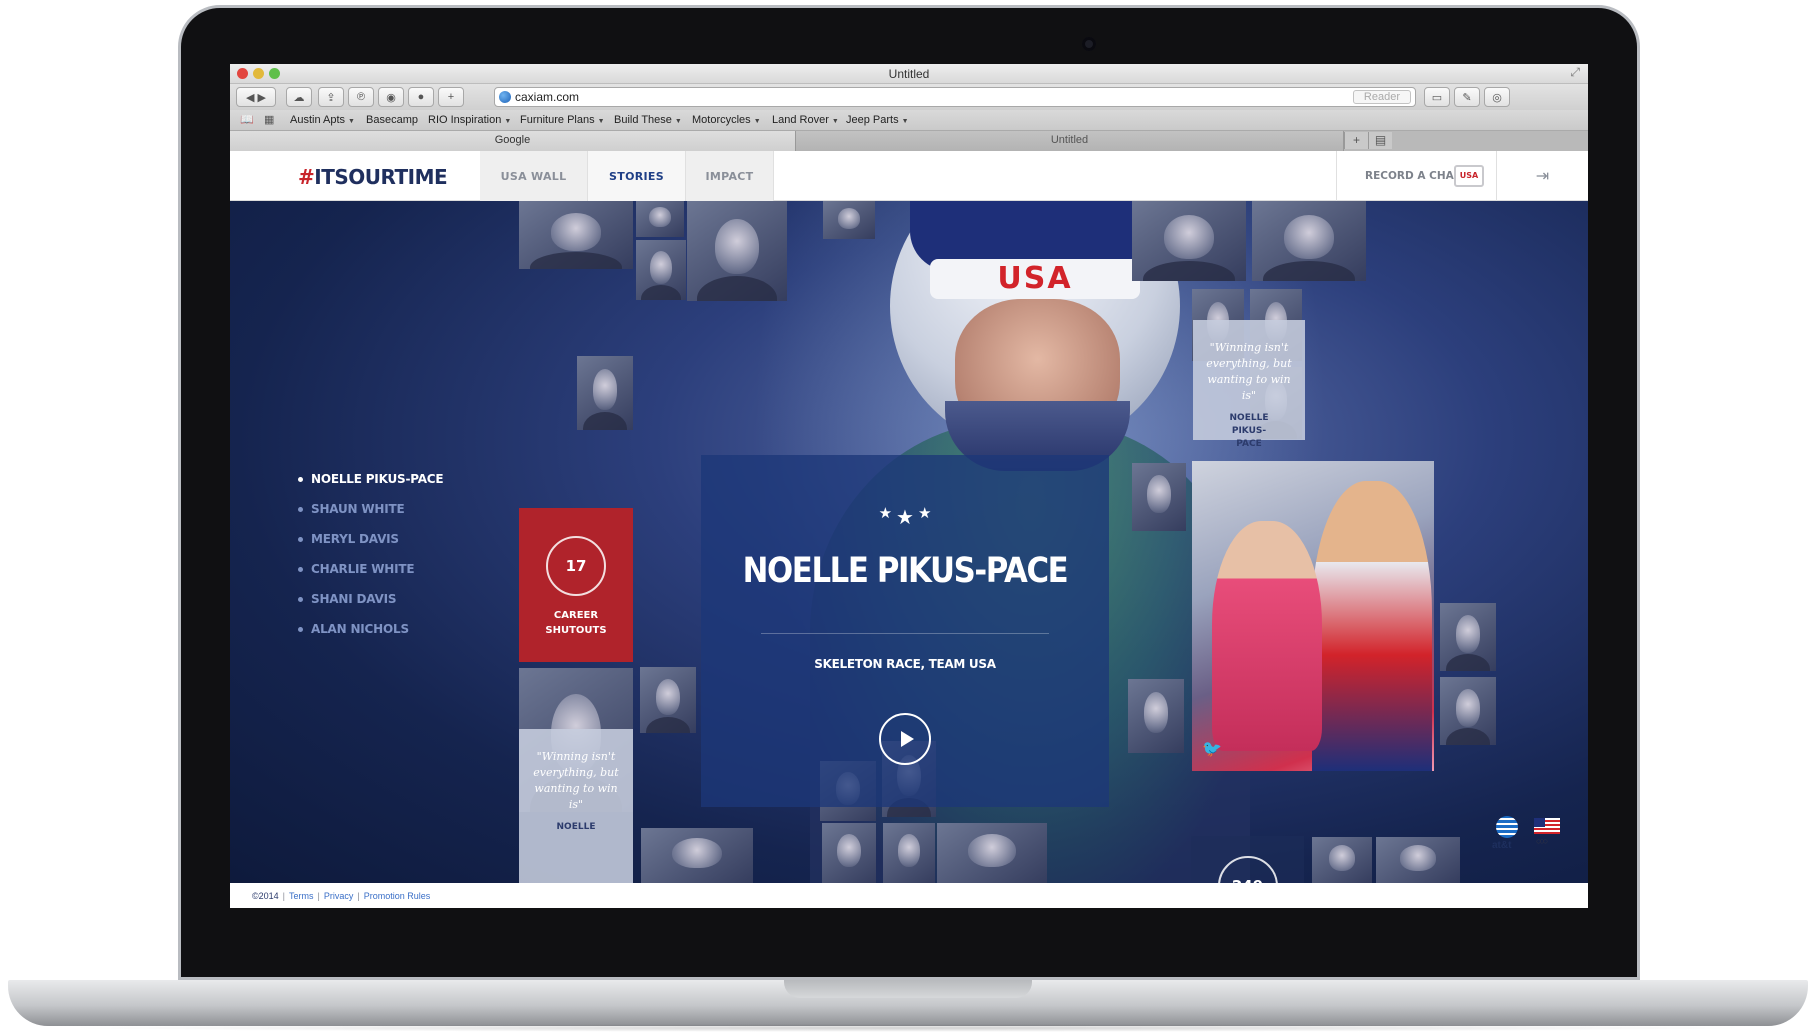  I want to click on att-logo-text: at&t, so click(1502, 845).